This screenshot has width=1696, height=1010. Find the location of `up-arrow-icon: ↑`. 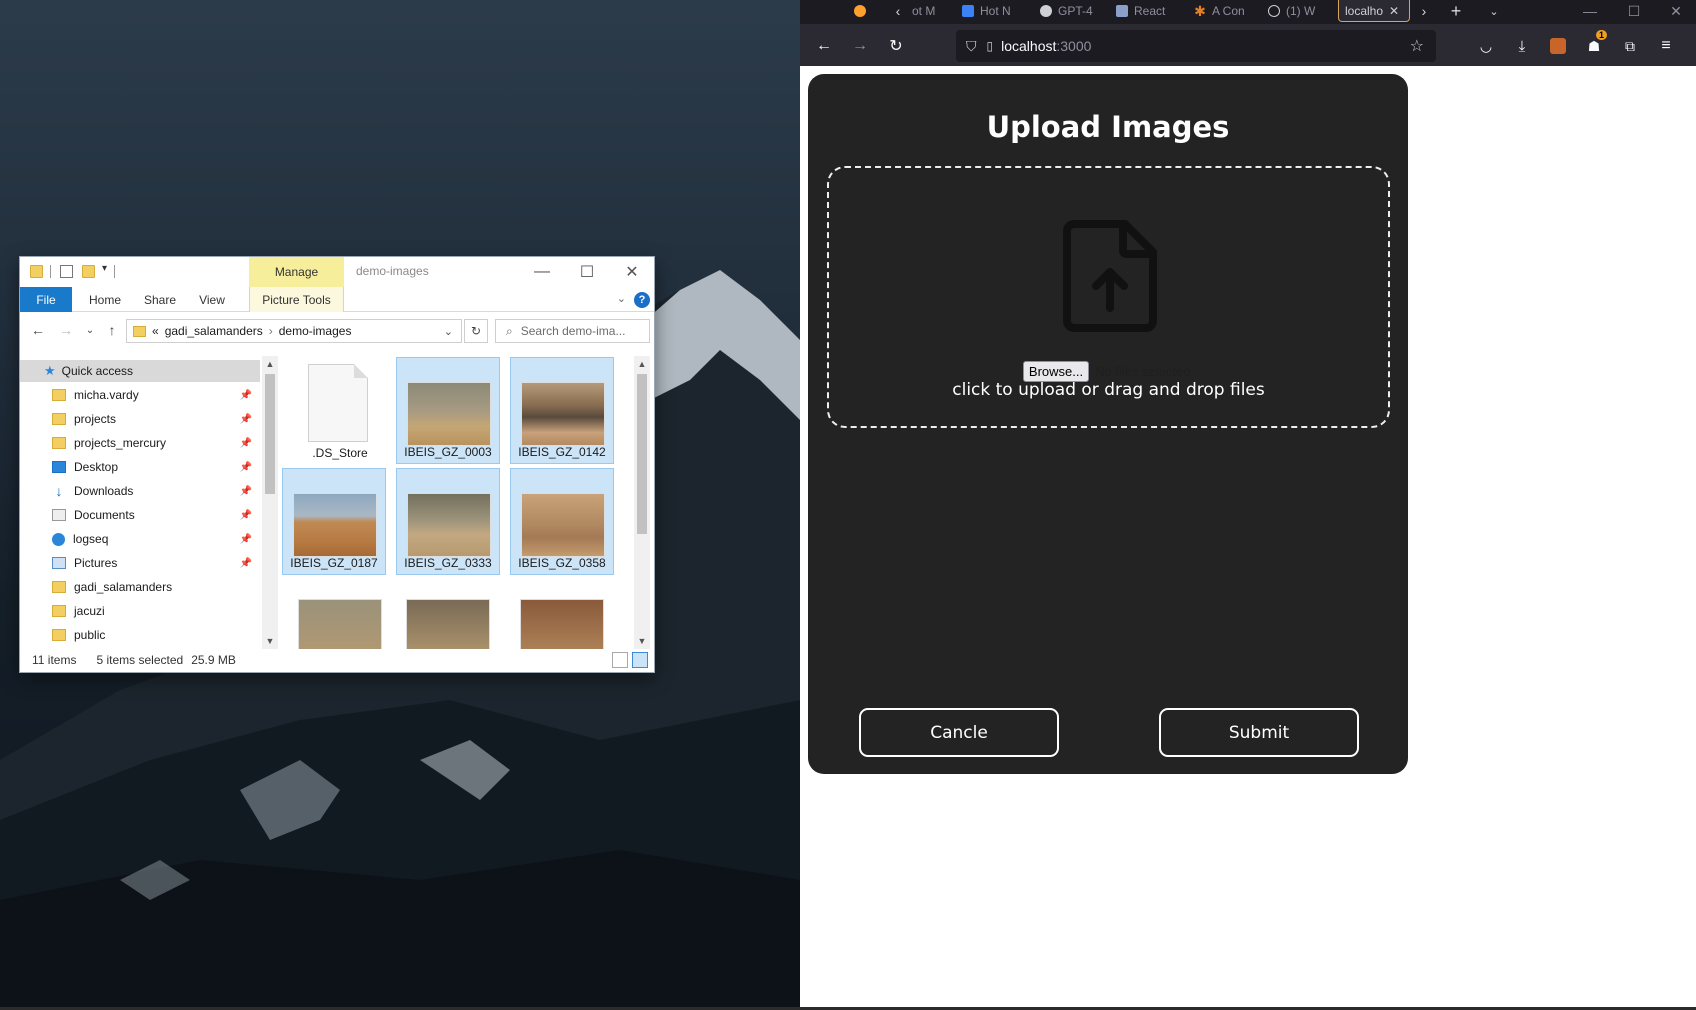

up-arrow-icon: ↑ is located at coordinates (112, 330).